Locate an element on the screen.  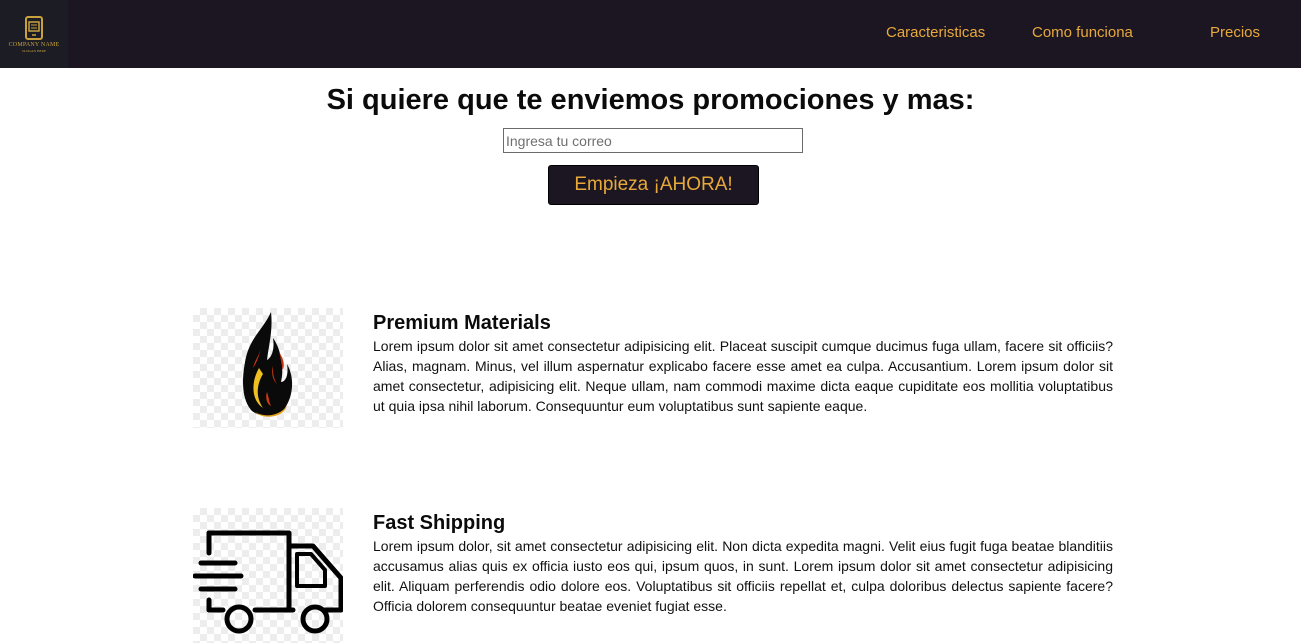
nav-link-como-funciona: Como funciona is located at coordinates (1082, 32).